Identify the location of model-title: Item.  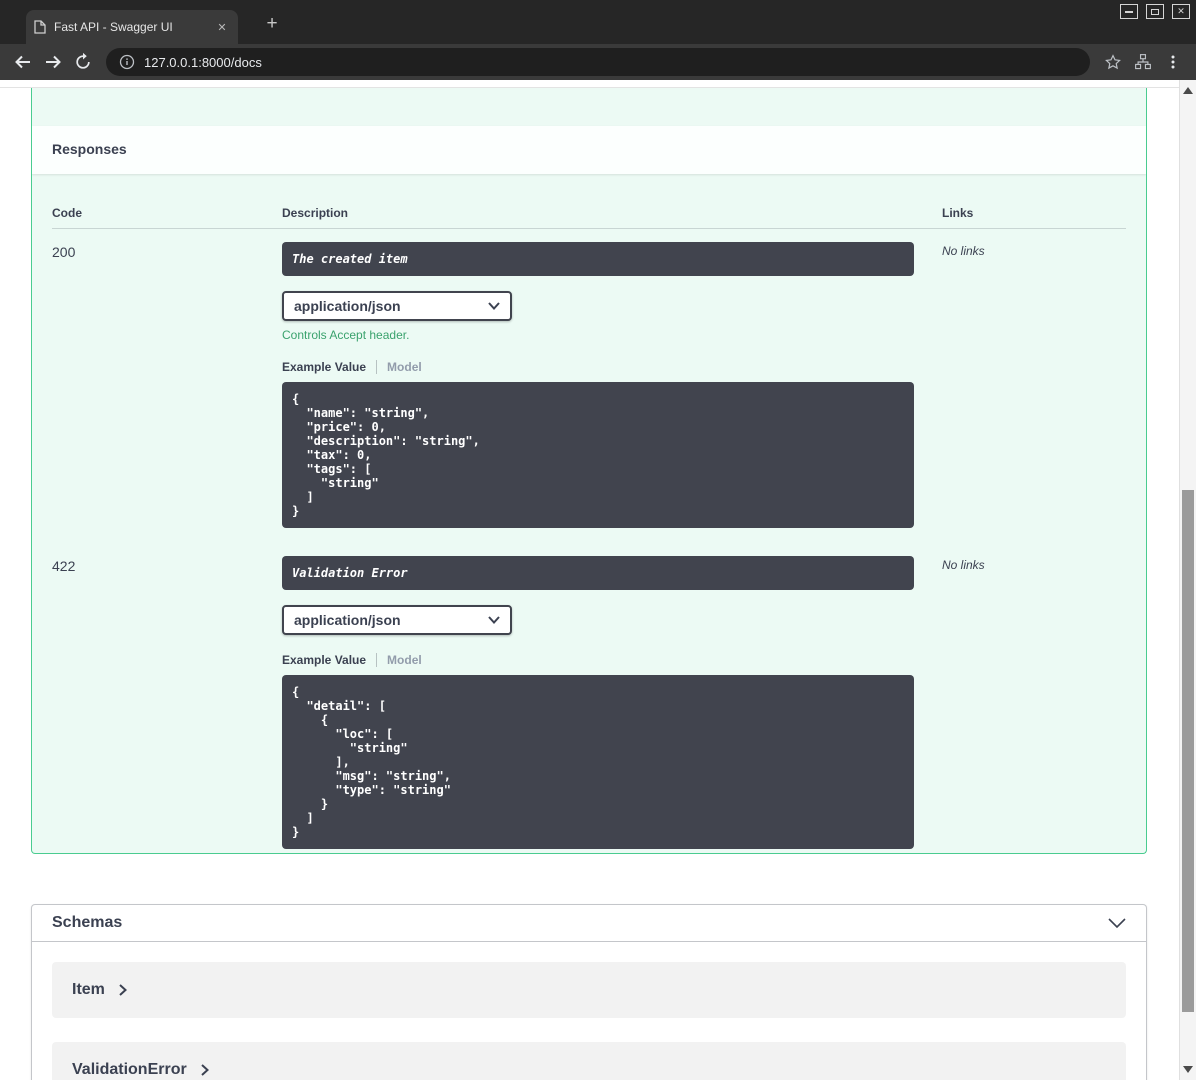
(88, 989).